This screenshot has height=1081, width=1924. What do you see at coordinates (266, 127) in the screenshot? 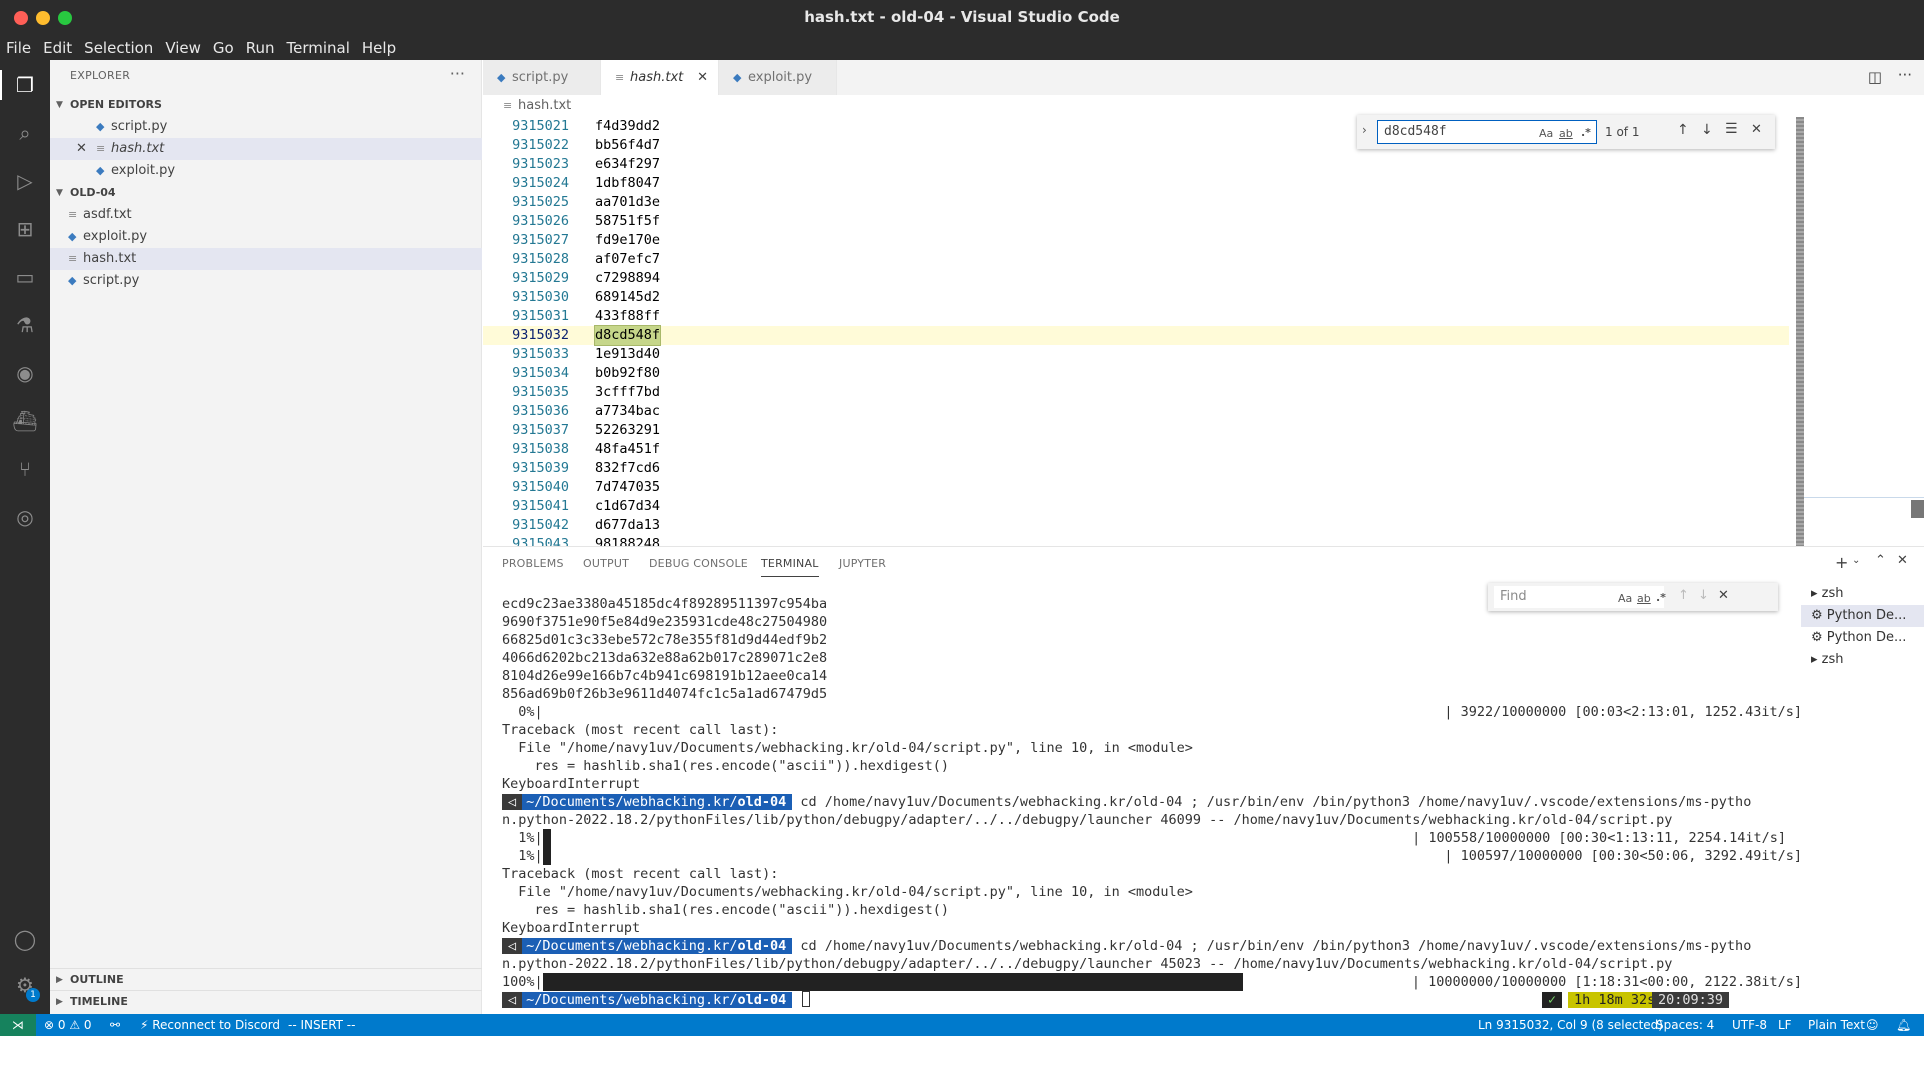
I see `open-editor-script: ◆ script.py` at bounding box center [266, 127].